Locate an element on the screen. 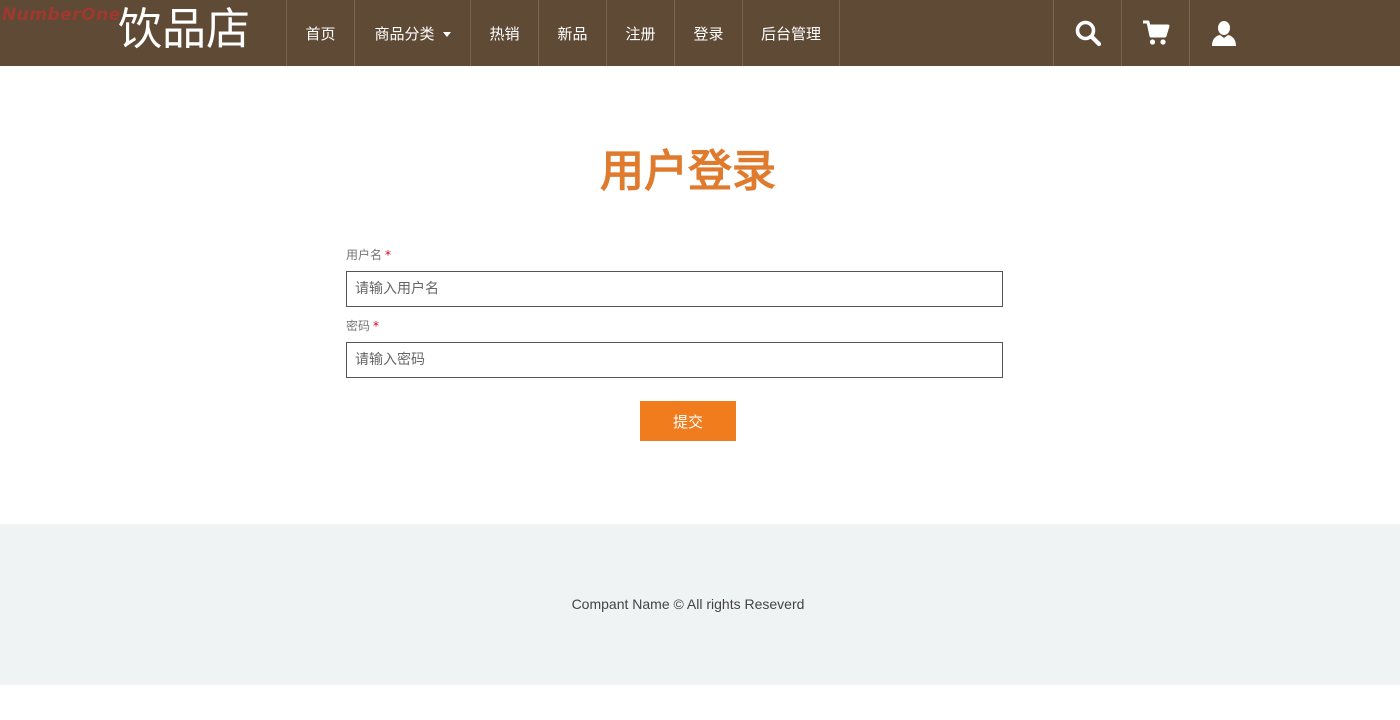 The height and width of the screenshot is (720, 1400). nav-register: 注册 is located at coordinates (641, 33).